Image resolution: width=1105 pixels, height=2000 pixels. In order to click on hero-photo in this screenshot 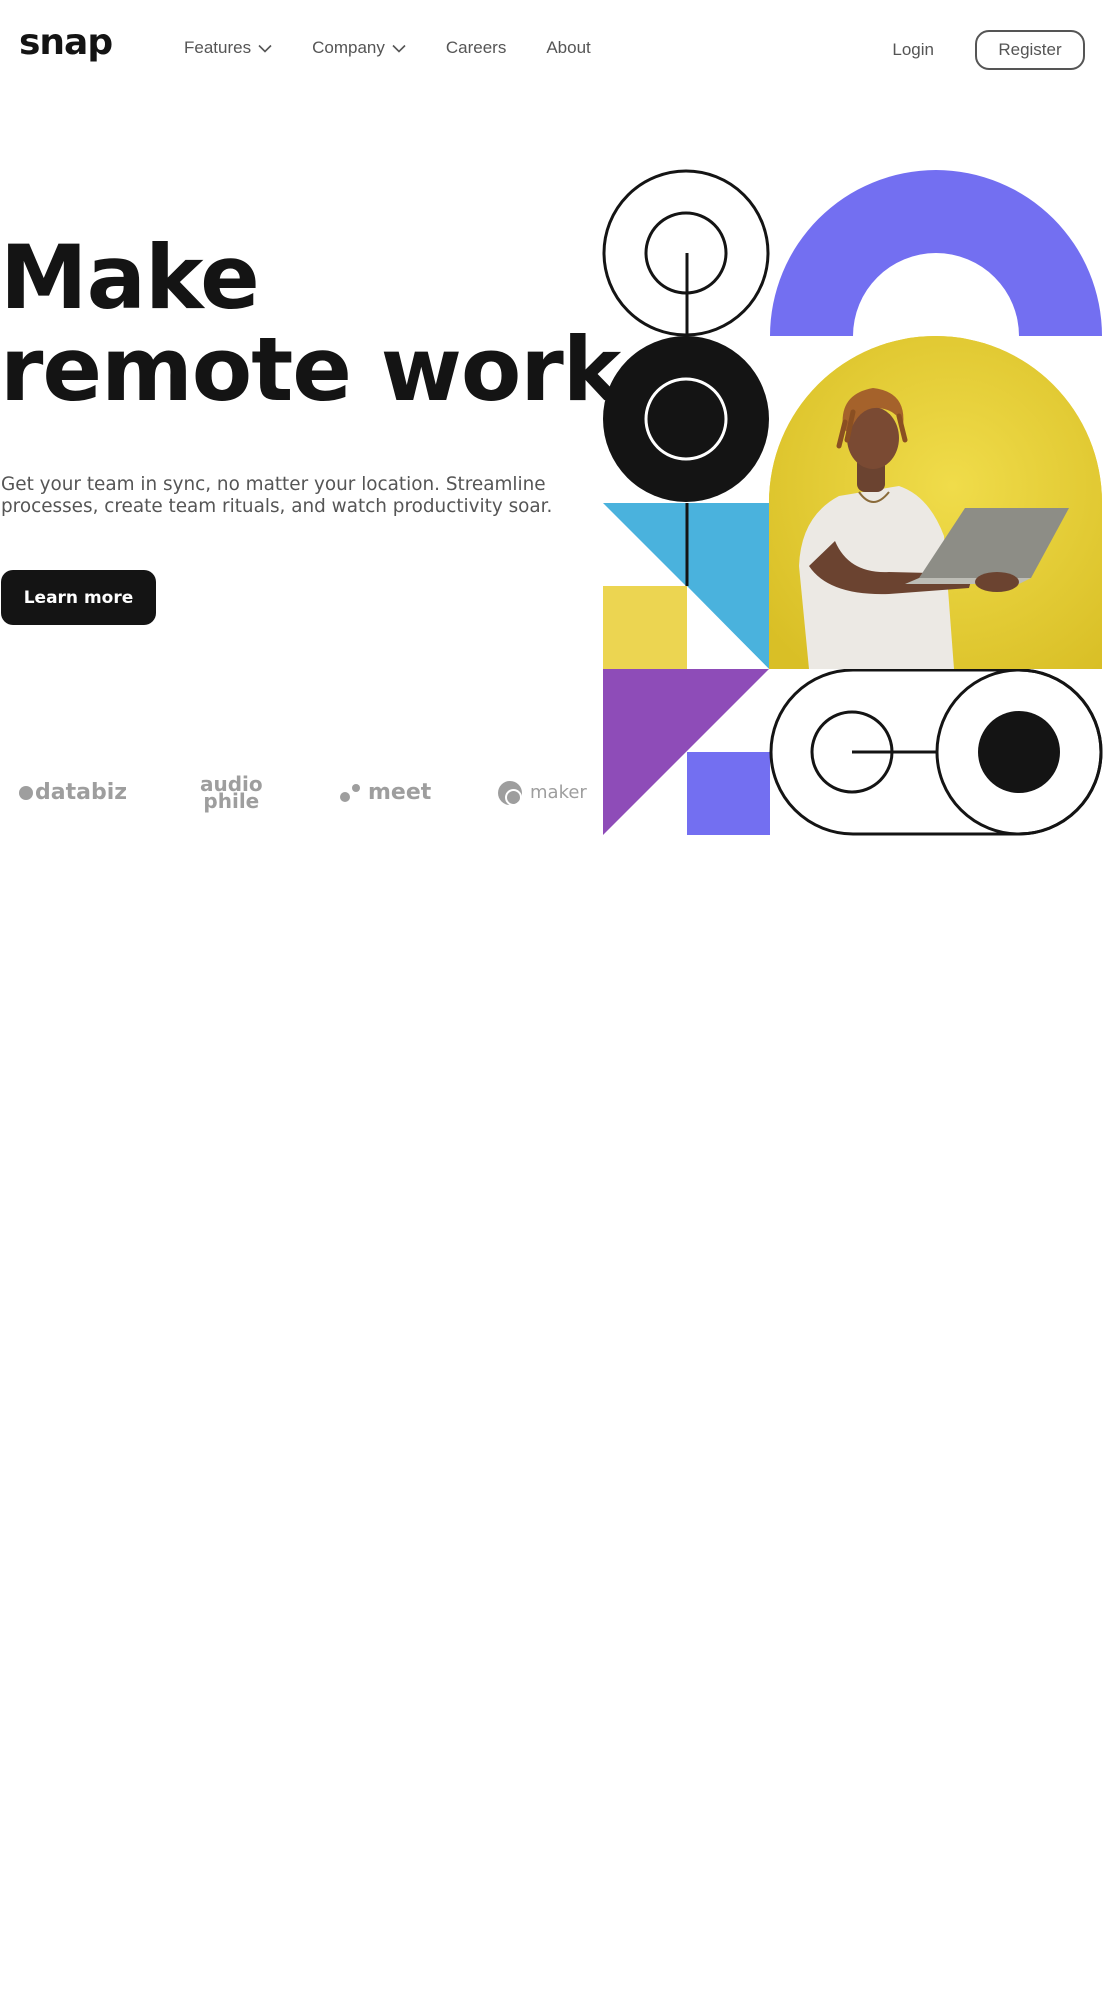, I will do `click(935, 502)`.